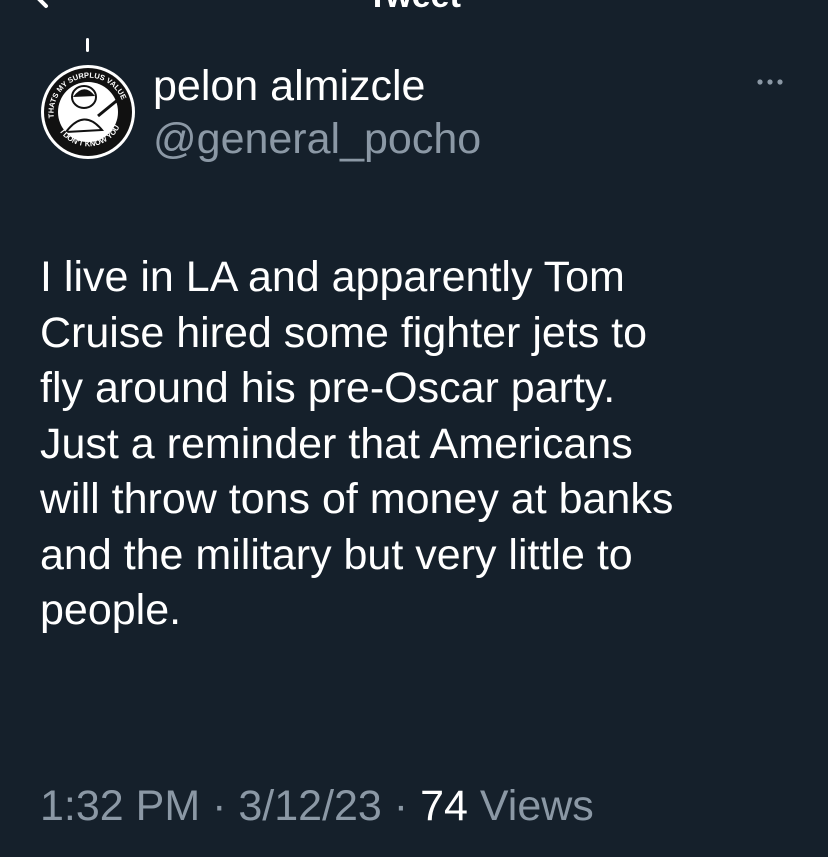  What do you see at coordinates (317, 139) in the screenshot?
I see `user-handle: @general_pocho` at bounding box center [317, 139].